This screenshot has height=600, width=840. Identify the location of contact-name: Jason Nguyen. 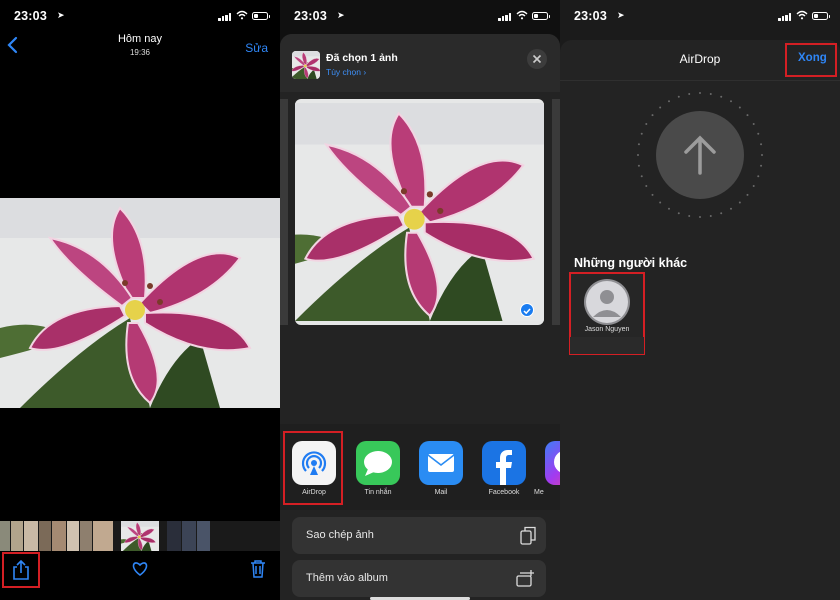
(607, 329).